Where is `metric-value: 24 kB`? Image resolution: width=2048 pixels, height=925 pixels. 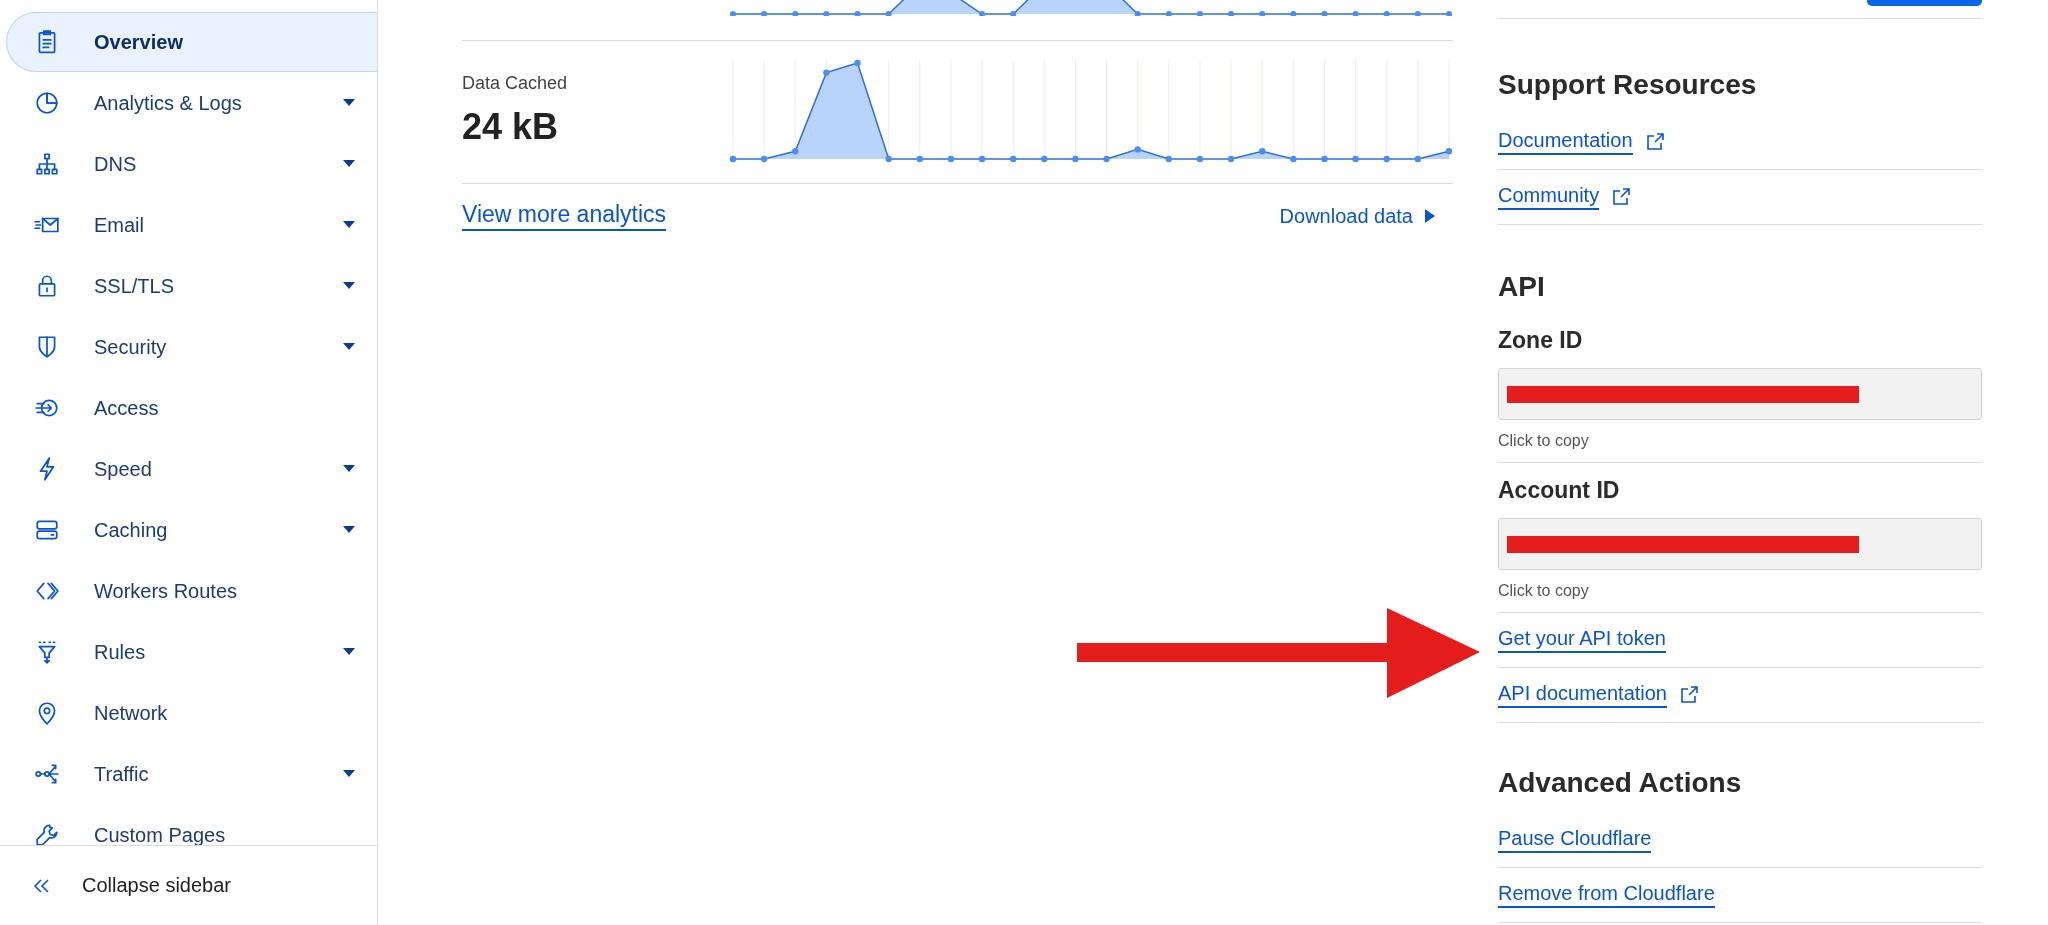
metric-value: 24 kB is located at coordinates (511, 127).